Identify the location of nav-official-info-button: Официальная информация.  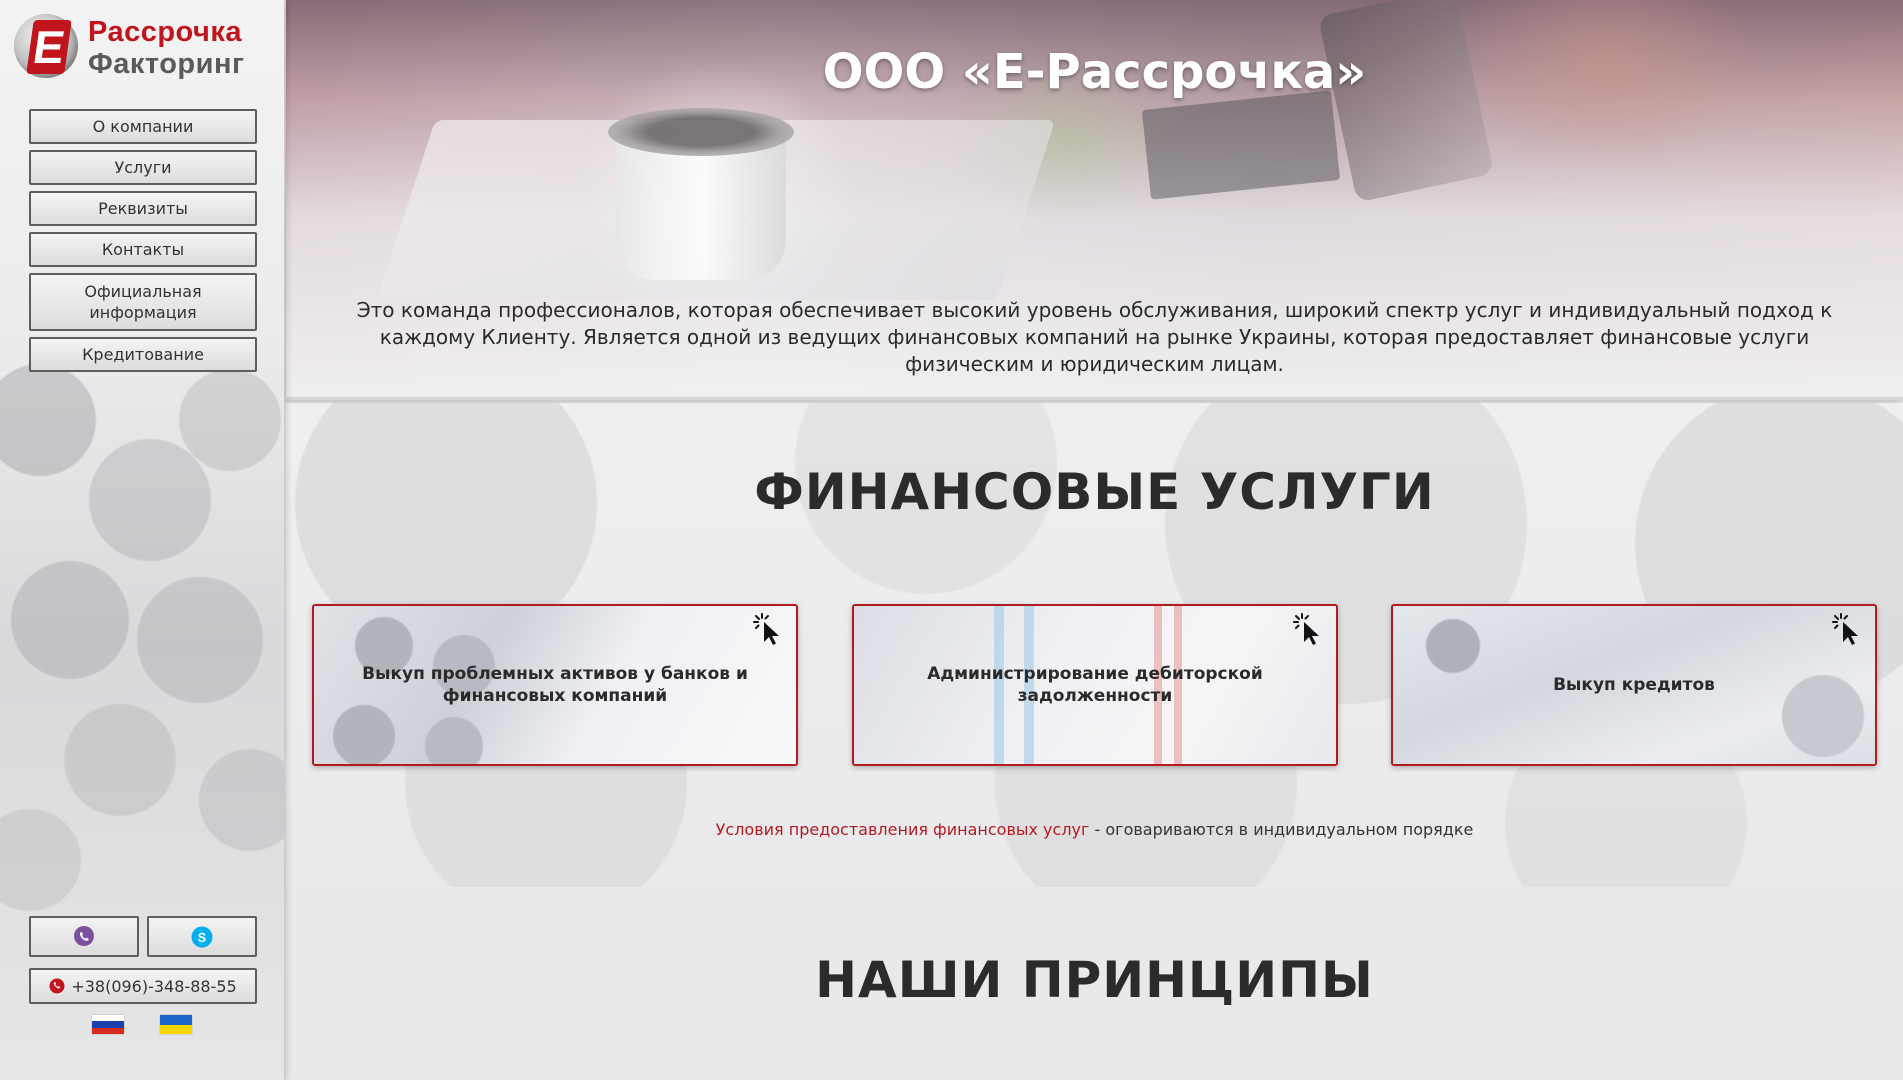
(143, 302).